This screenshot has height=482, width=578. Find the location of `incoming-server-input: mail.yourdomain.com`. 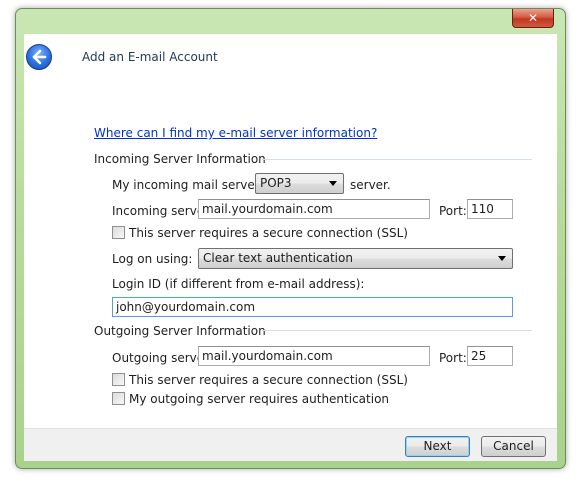

incoming-server-input: mail.yourdomain.com is located at coordinates (314, 209).